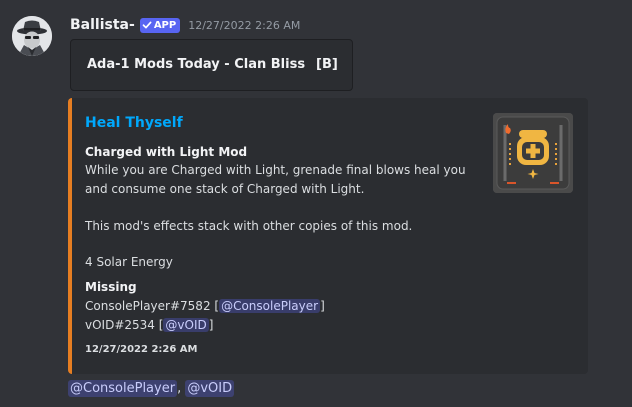 Image resolution: width=632 pixels, height=407 pixels. I want to click on embed-title: Heal Thyself, so click(134, 123).